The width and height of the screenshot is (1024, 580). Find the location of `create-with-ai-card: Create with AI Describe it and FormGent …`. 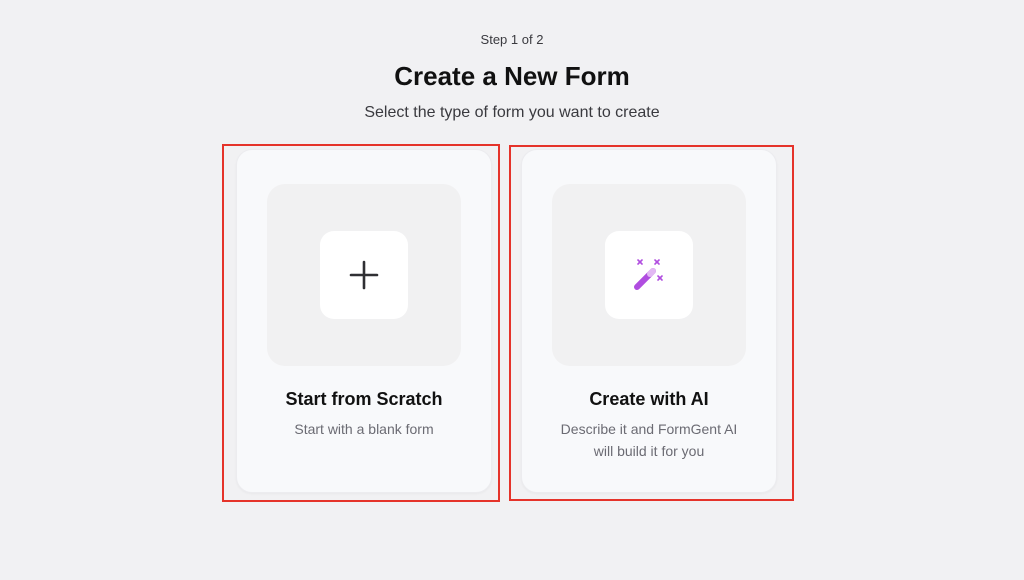

create-with-ai-card: Create with AI Describe it and FormGent … is located at coordinates (649, 321).